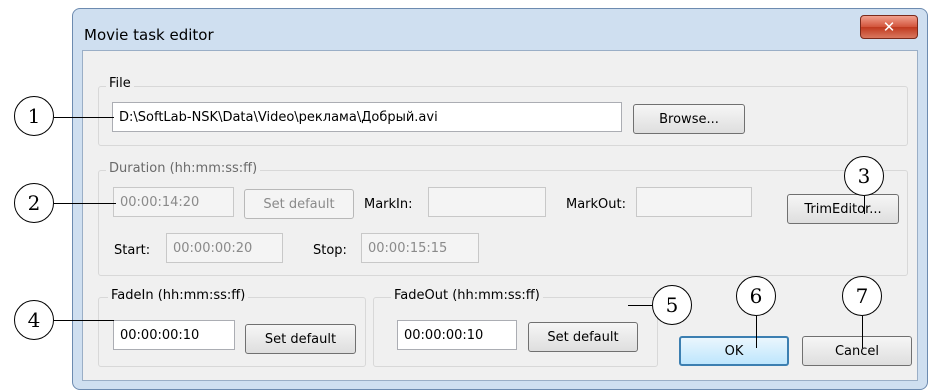  What do you see at coordinates (487, 202) in the screenshot?
I see `markin-field` at bounding box center [487, 202].